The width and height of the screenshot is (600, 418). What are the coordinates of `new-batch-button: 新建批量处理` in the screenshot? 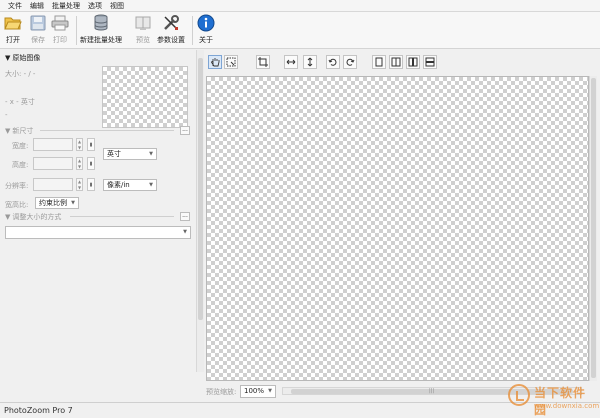 It's located at (101, 30).